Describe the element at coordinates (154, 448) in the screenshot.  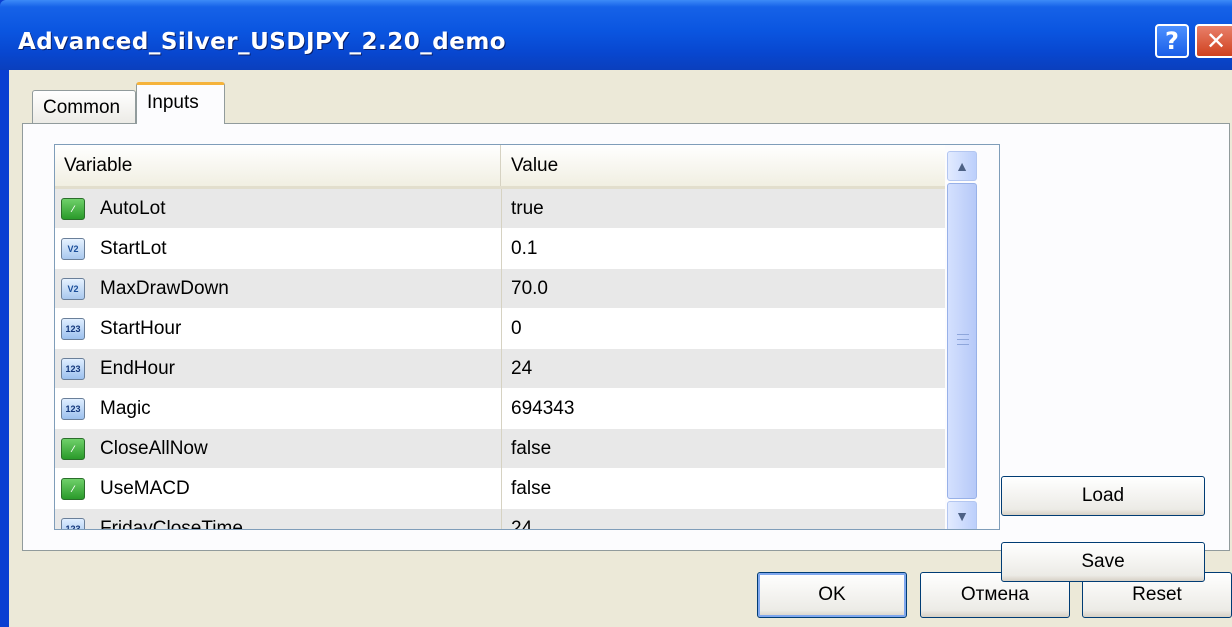
I see `variable-name: CloseAllNow` at that location.